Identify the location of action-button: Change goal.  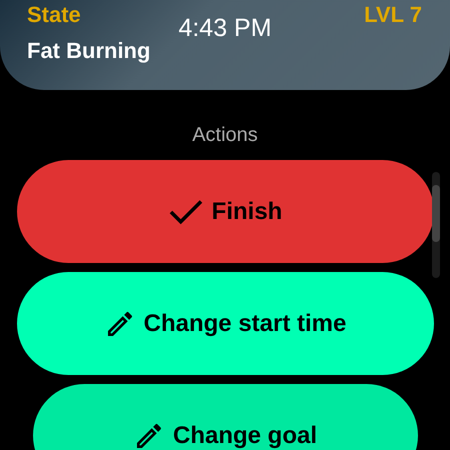
(225, 417).